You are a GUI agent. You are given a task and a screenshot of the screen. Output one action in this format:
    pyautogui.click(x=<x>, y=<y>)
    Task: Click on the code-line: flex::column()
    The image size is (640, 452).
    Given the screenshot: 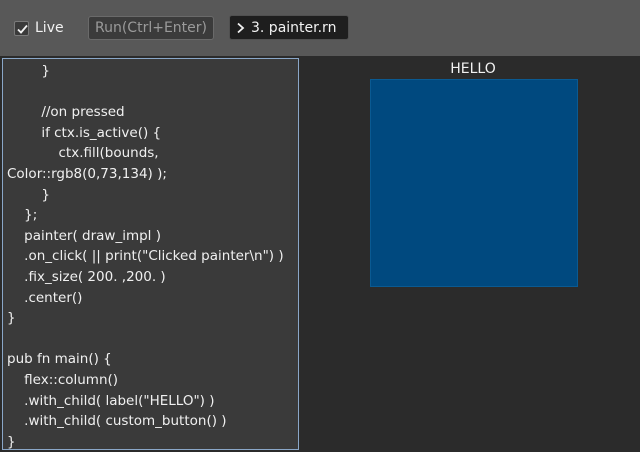 What is the action you would take?
    pyautogui.click(x=63, y=379)
    